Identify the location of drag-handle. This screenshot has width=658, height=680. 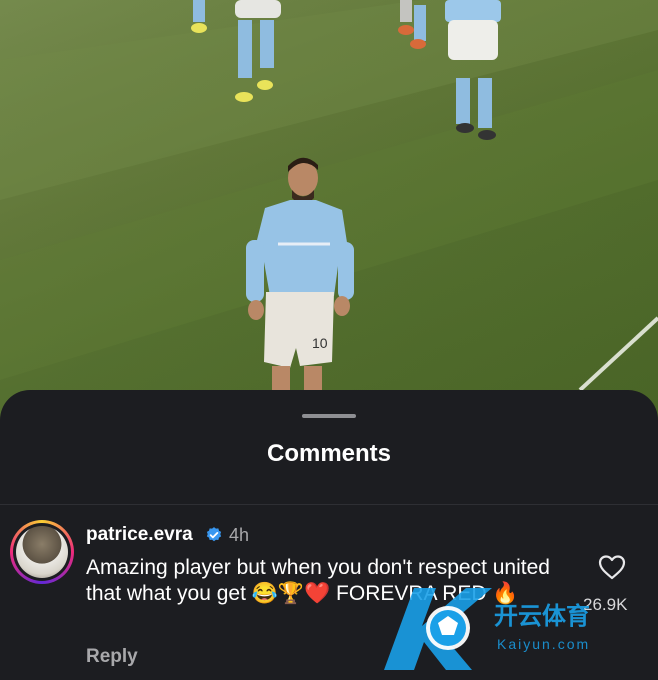
(329, 416).